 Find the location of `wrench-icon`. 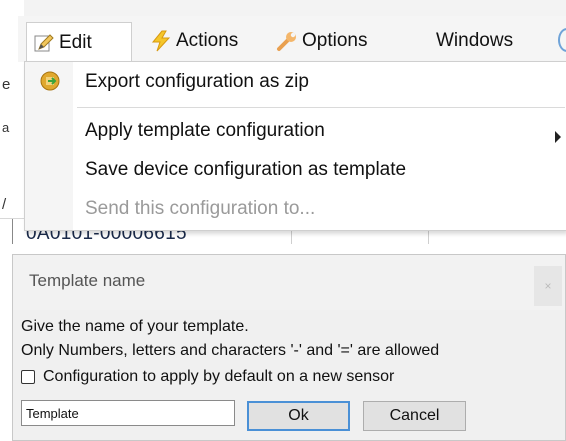

wrench-icon is located at coordinates (287, 41).